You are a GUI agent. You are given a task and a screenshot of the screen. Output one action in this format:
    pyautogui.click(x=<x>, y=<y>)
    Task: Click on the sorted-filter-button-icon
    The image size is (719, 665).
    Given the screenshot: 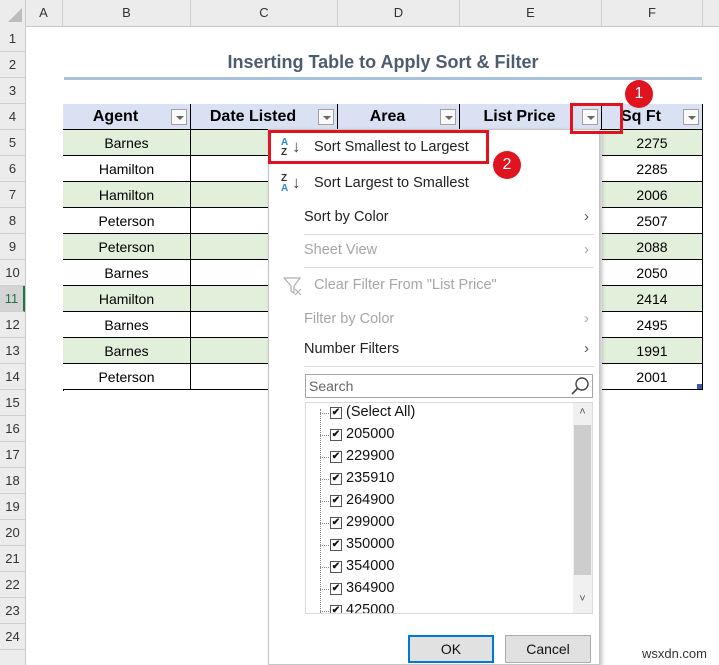 What is the action you would take?
    pyautogui.click(x=448, y=117)
    